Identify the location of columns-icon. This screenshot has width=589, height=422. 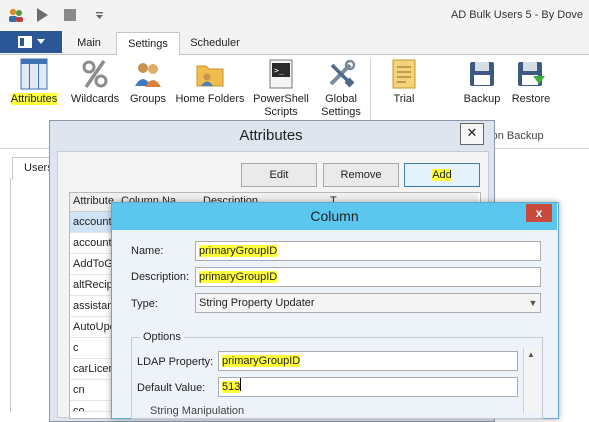
(34, 74).